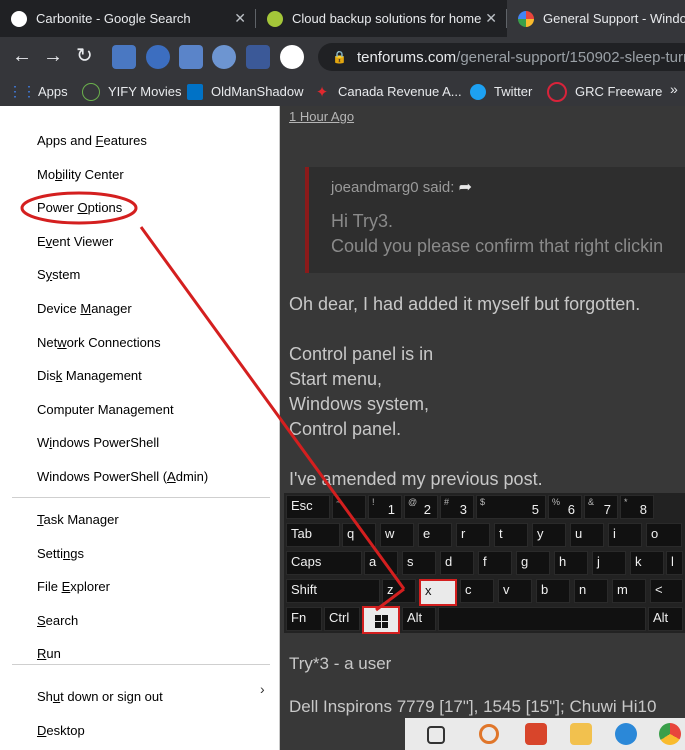  What do you see at coordinates (596, 18) in the screenshot?
I see `tab-general-support: General Support - Window` at bounding box center [596, 18].